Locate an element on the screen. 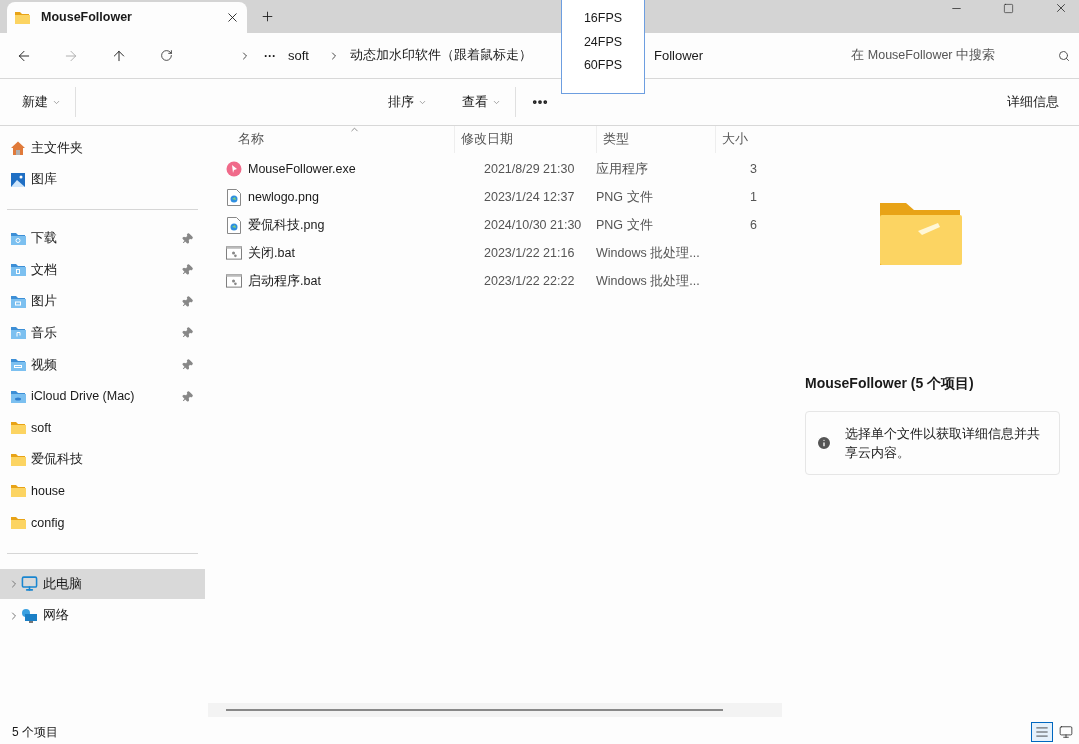 This screenshot has height=744, width=1079. more-crumbs: ··· is located at coordinates (270, 55).